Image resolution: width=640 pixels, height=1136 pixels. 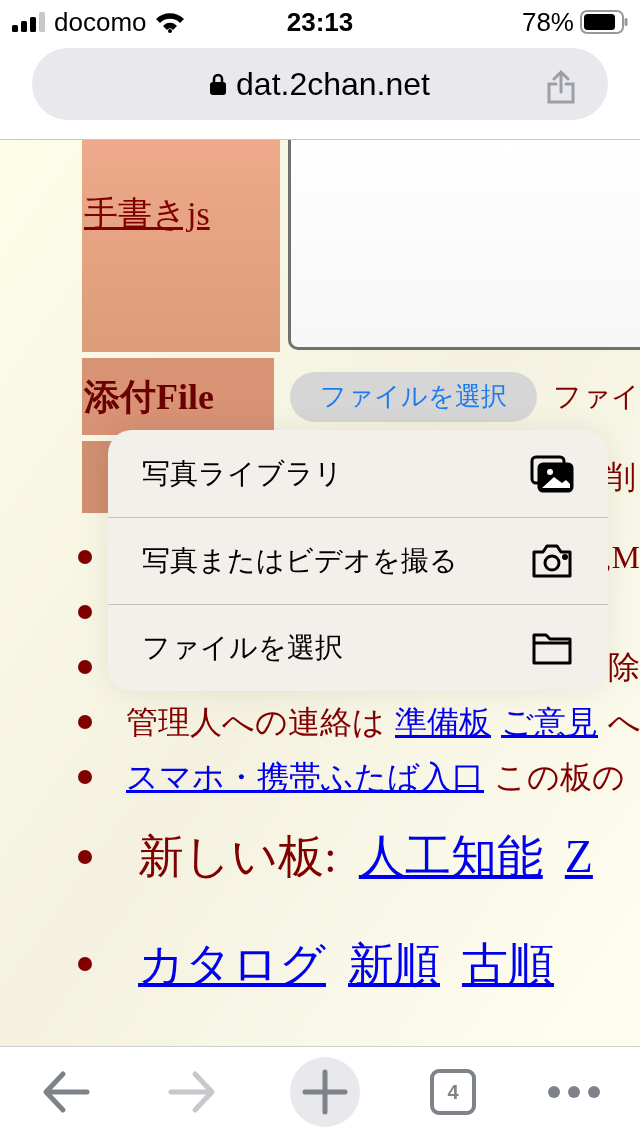 What do you see at coordinates (100, 22) in the screenshot?
I see `carrier-name: docomo` at bounding box center [100, 22].